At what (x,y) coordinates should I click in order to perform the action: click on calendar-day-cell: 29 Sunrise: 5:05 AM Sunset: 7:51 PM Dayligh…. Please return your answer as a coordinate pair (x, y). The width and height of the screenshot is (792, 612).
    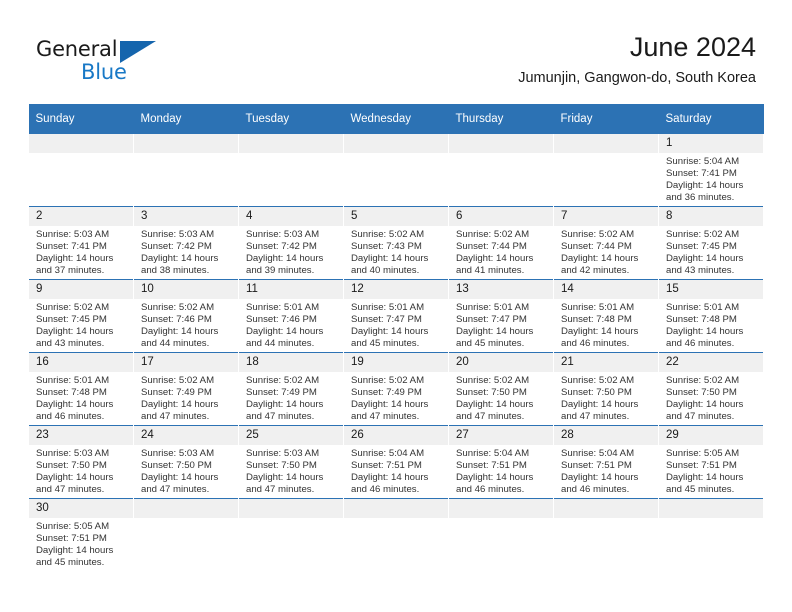
    Looking at the image, I should click on (711, 462).